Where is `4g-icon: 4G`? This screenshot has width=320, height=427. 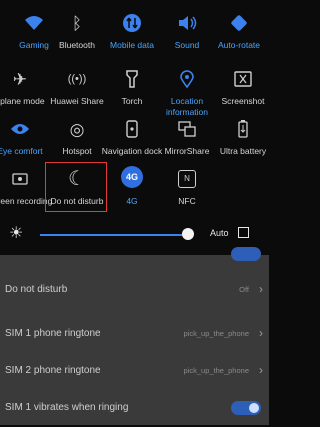
4g-icon: 4G is located at coordinates (132, 177).